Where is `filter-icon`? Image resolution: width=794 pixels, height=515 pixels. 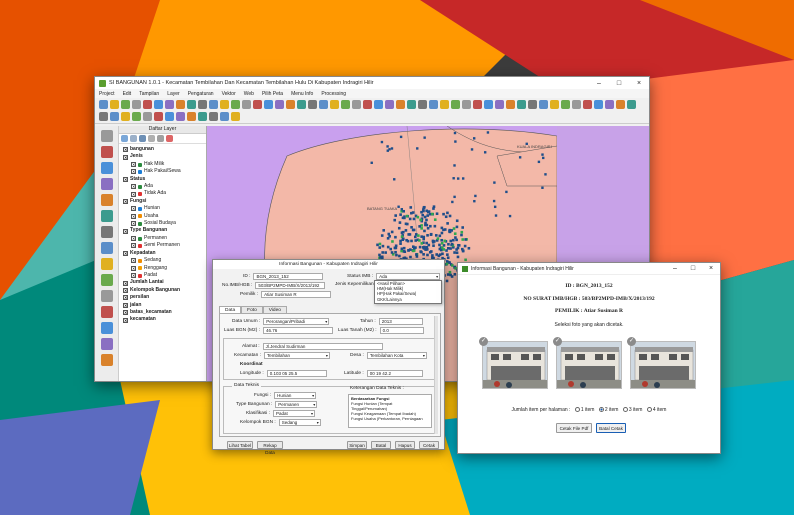 filter-icon is located at coordinates (142, 138).